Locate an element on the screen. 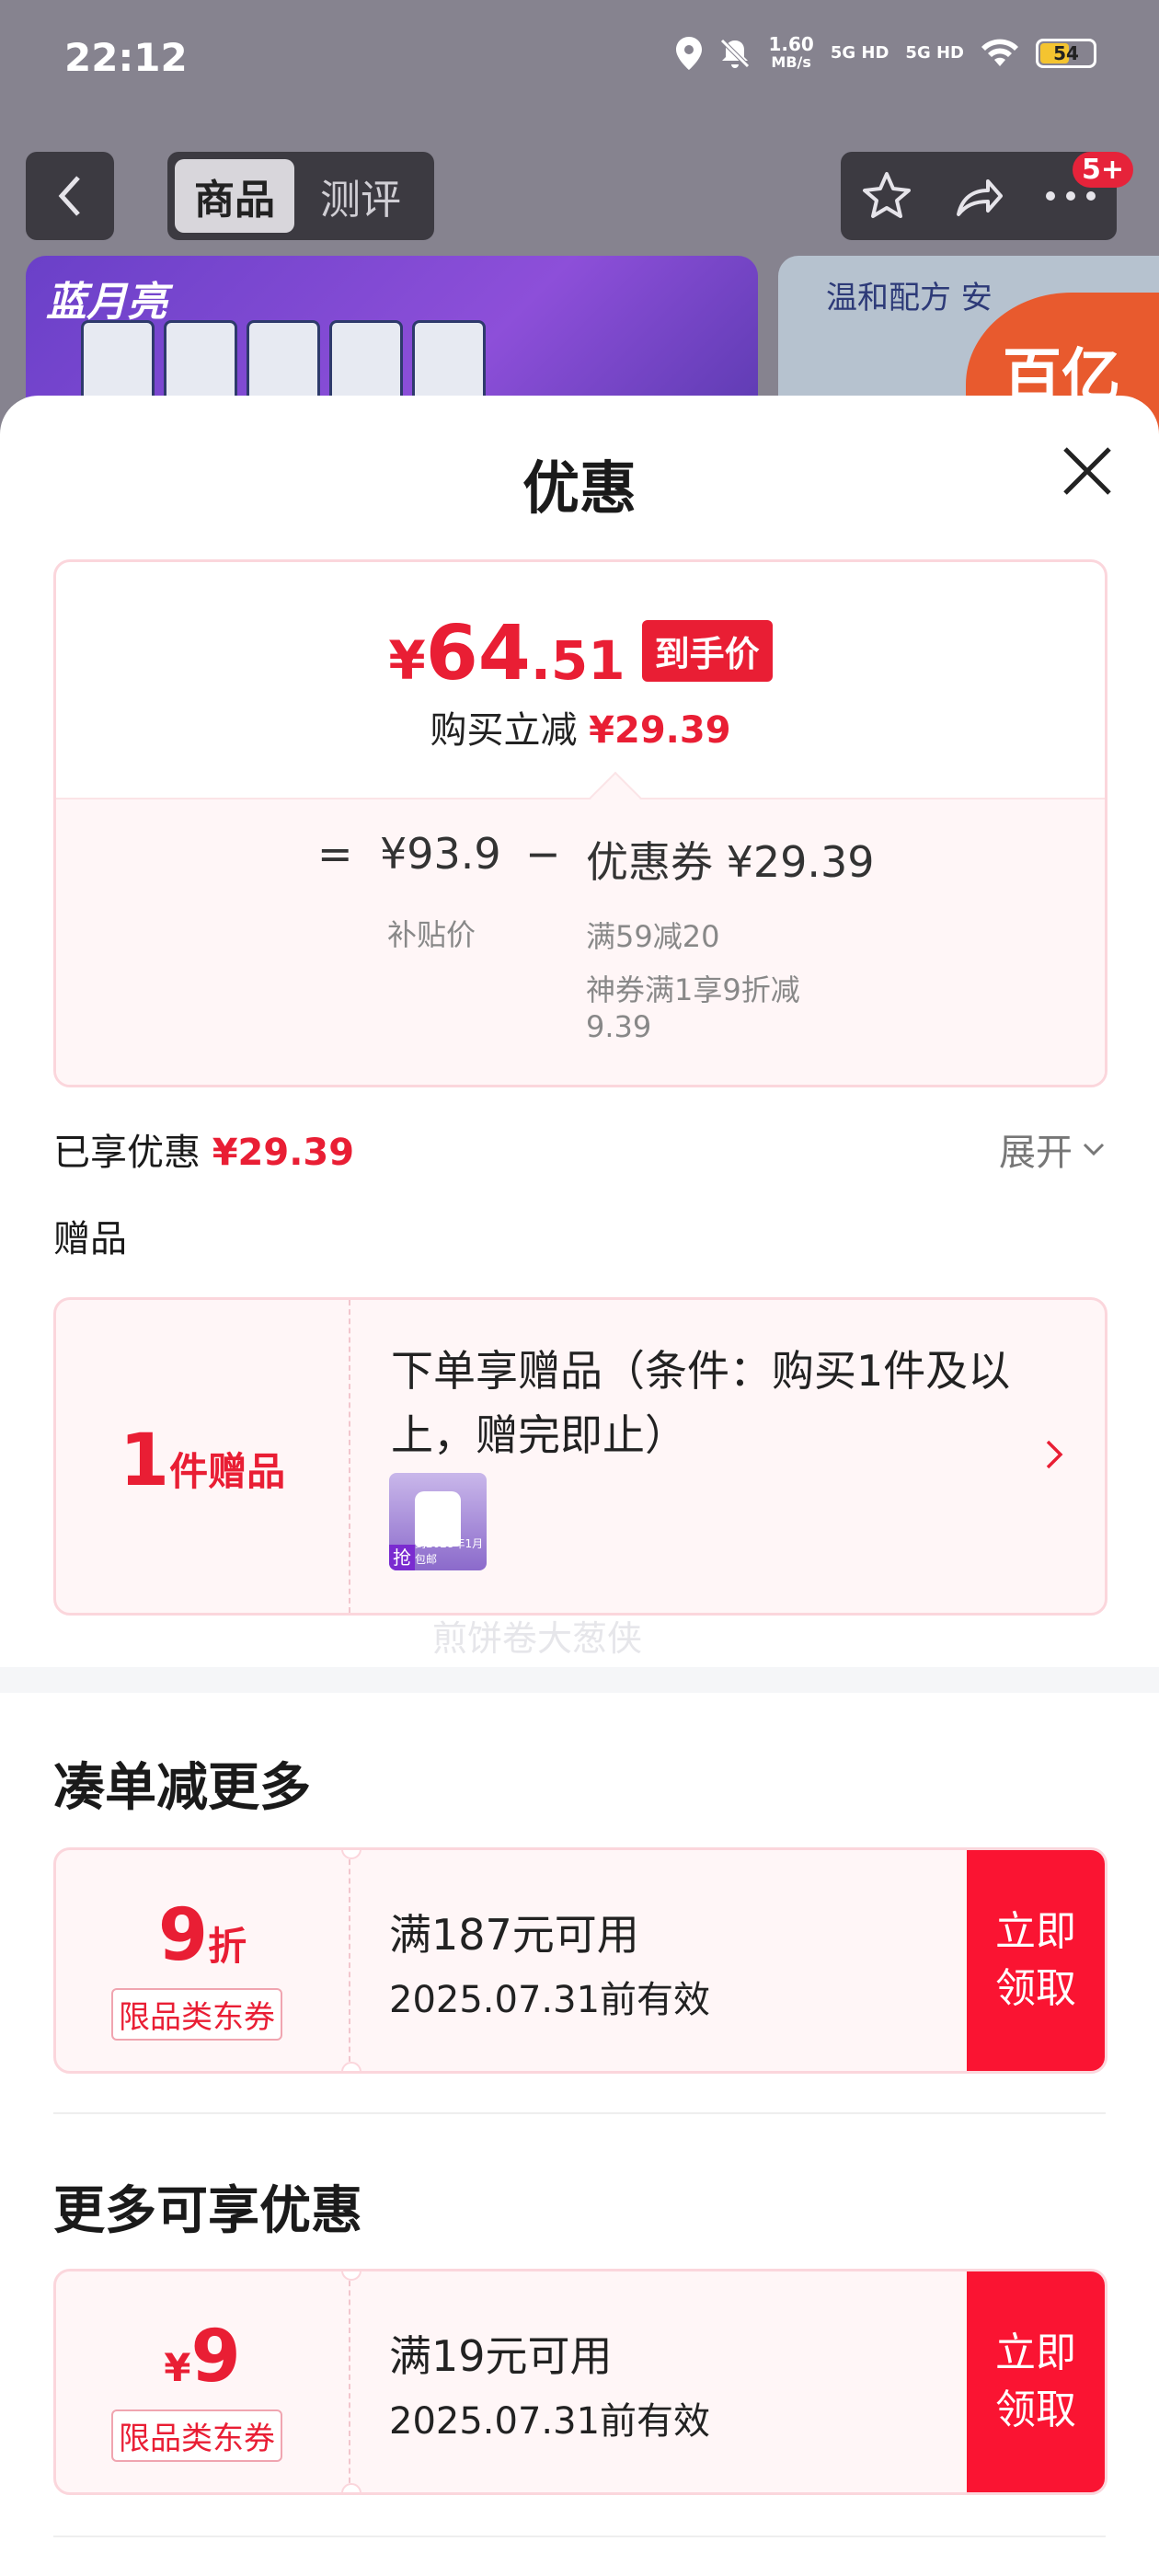 This screenshot has height=2576, width=1159. coupon-detail-3: 9.39 is located at coordinates (619, 1026).